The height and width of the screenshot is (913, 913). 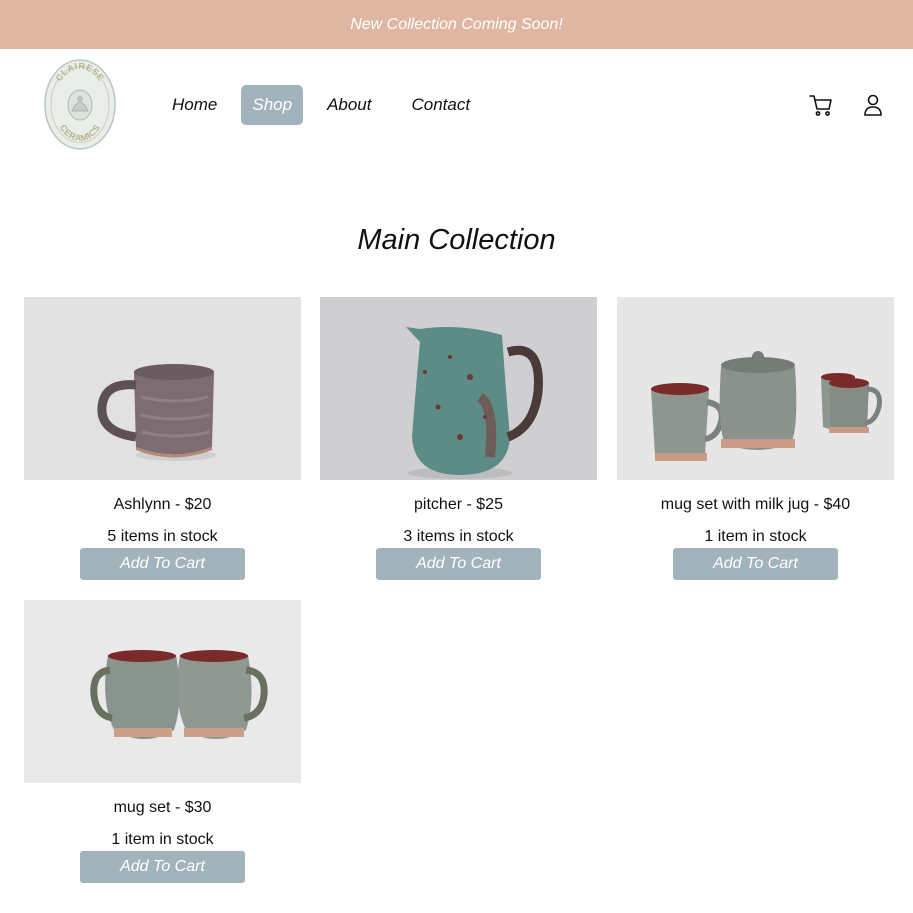 I want to click on nav-about-label: About, so click(x=349, y=104).